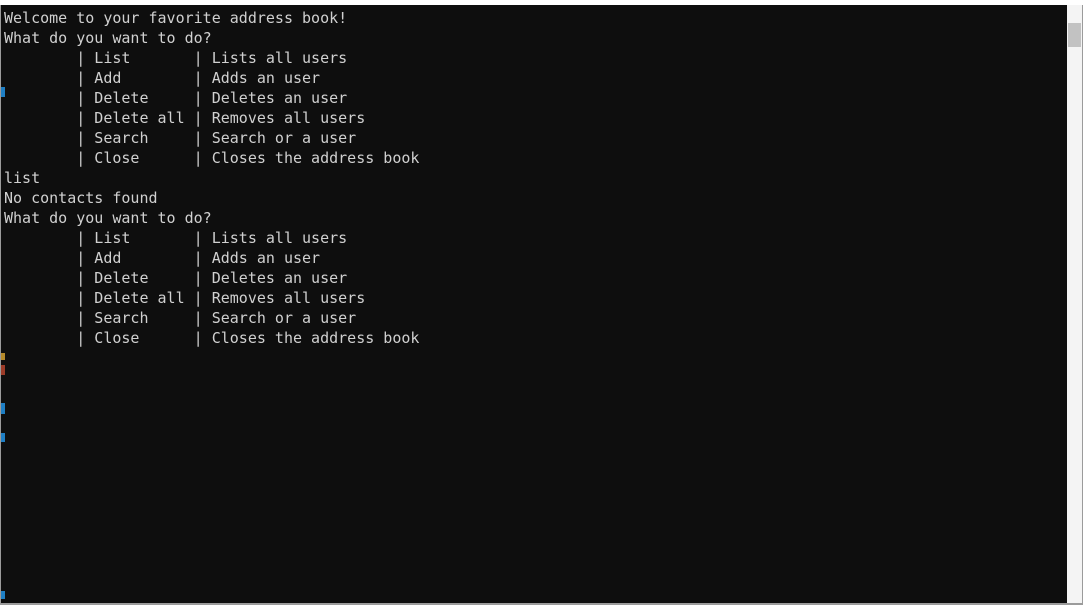 The height and width of the screenshot is (610, 1088). I want to click on menu-row-search-1: | Search | Search or a user, so click(180, 138).